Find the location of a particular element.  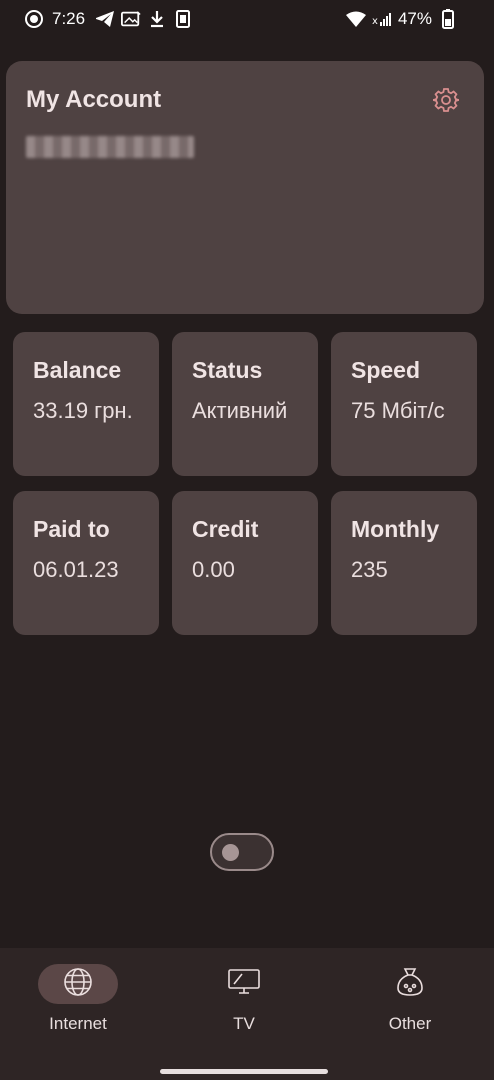

tile-label: Speed is located at coordinates (386, 370).